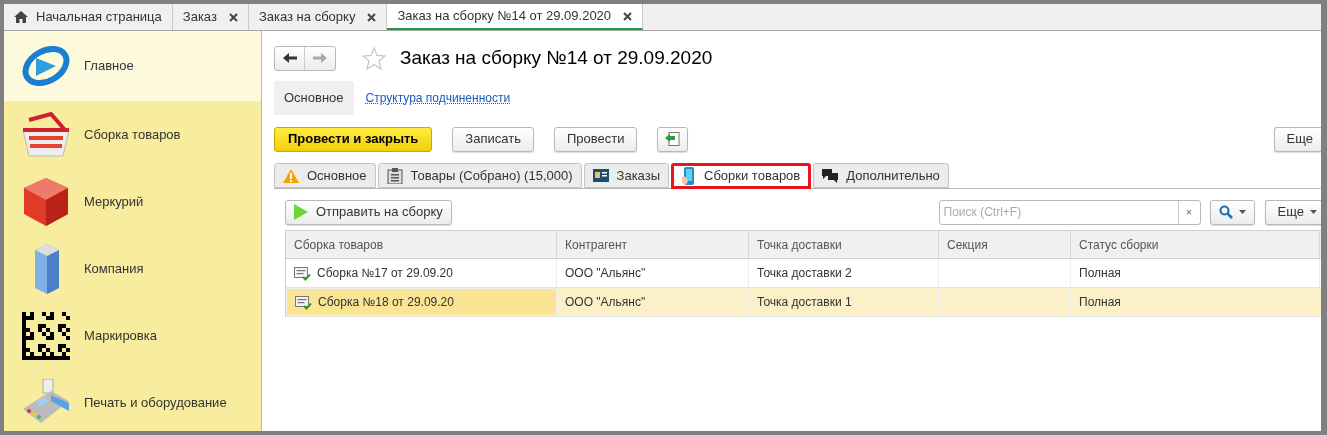  Describe the element at coordinates (46, 66) in the screenshot. I see `logo-icon` at that location.